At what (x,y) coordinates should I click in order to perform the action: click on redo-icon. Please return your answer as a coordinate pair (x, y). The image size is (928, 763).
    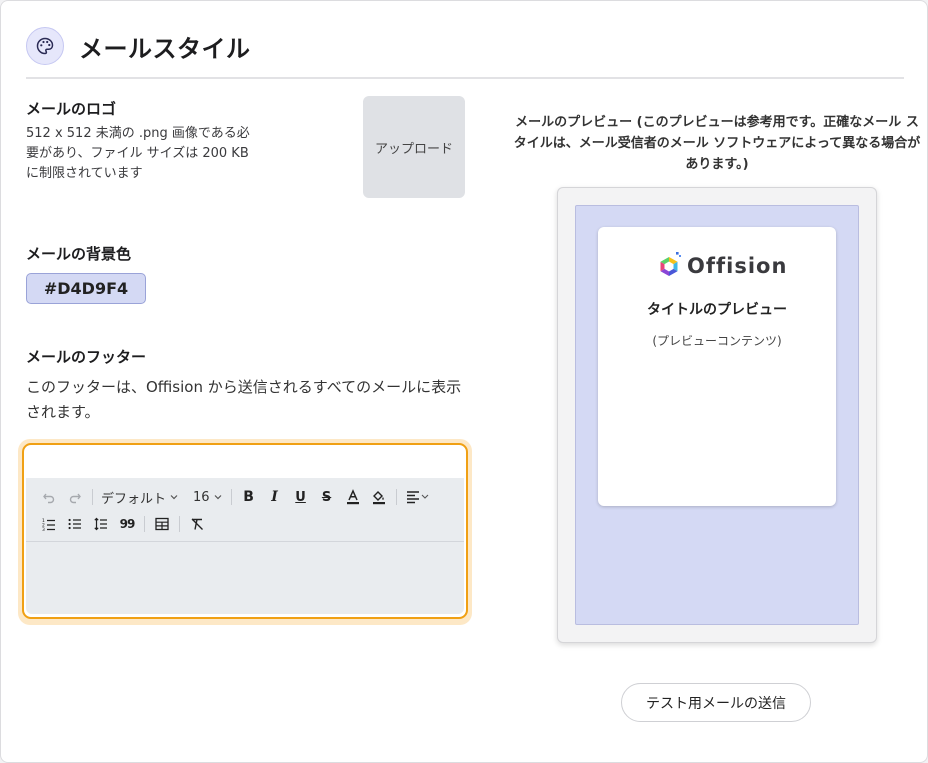
    Looking at the image, I should click on (75, 497).